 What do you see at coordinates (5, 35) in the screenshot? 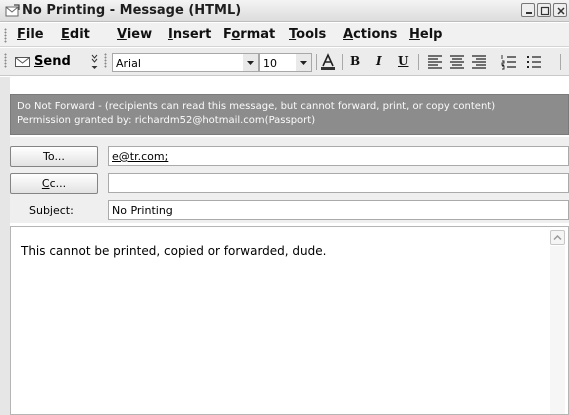
I see `menubar-grip` at bounding box center [5, 35].